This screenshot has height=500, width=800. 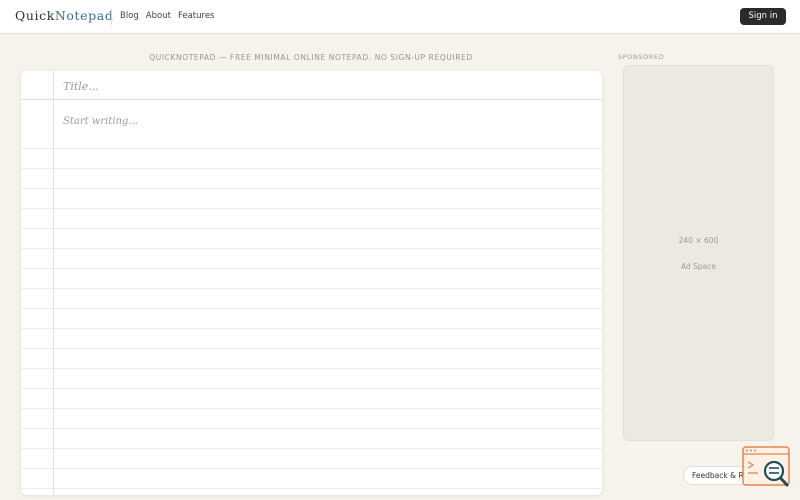 What do you see at coordinates (323, 86) in the screenshot?
I see `note-title-input` at bounding box center [323, 86].